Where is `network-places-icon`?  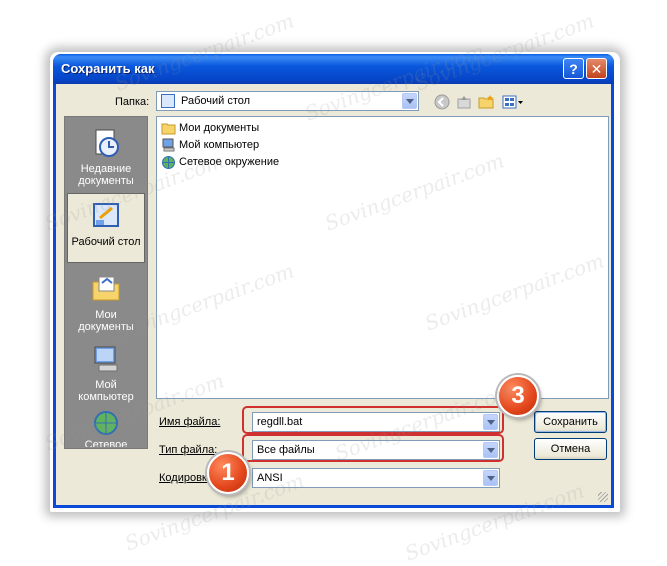 network-places-icon is located at coordinates (168, 162).